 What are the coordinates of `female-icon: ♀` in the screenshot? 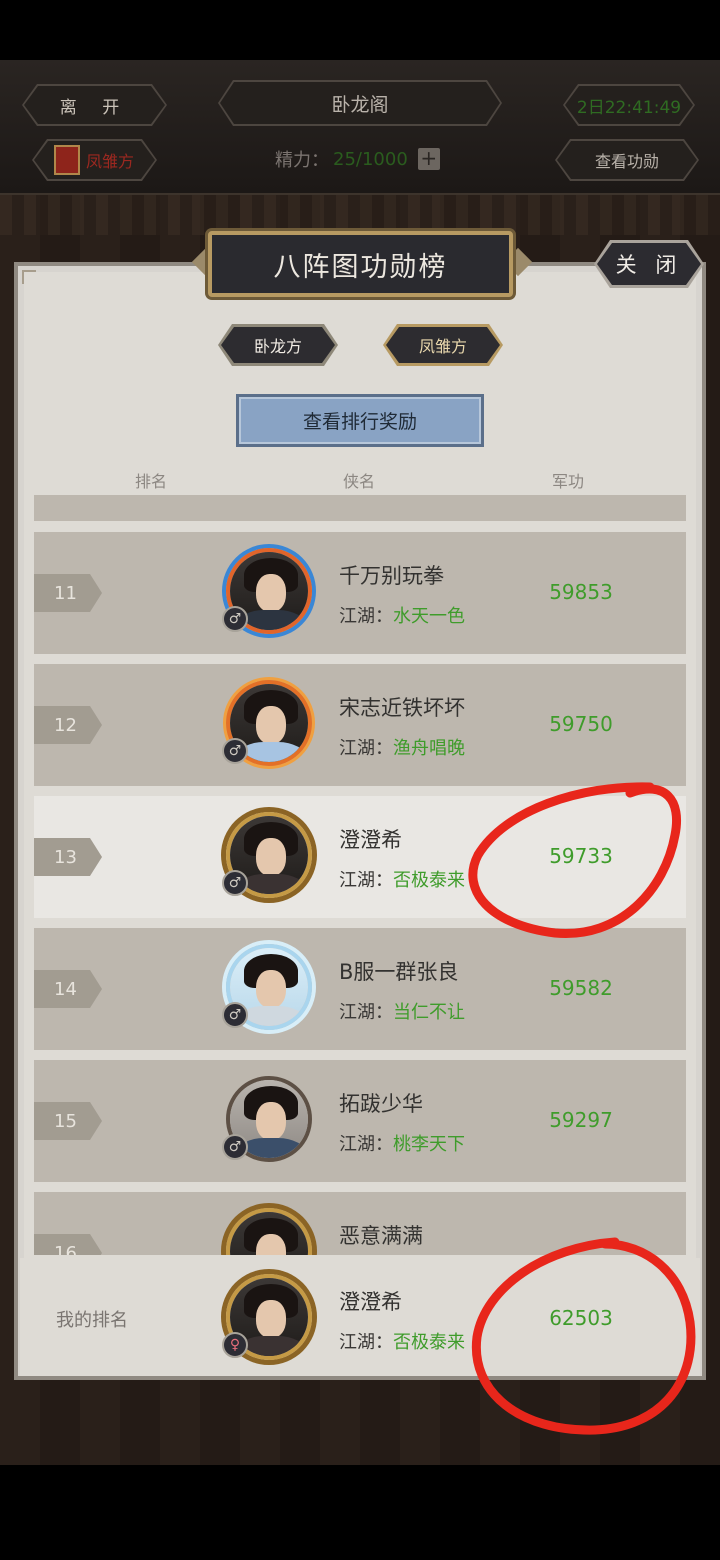 It's located at (235, 1345).